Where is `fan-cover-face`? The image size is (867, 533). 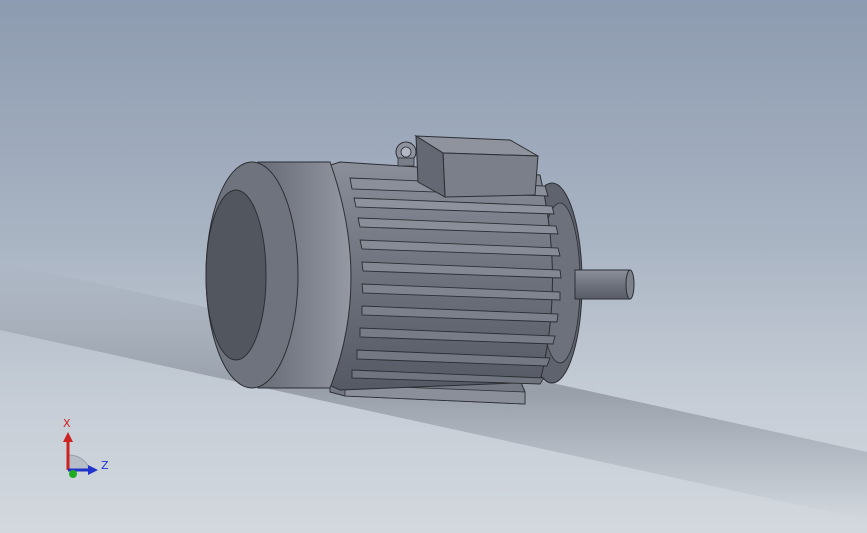
fan-cover-face is located at coordinates (236, 275).